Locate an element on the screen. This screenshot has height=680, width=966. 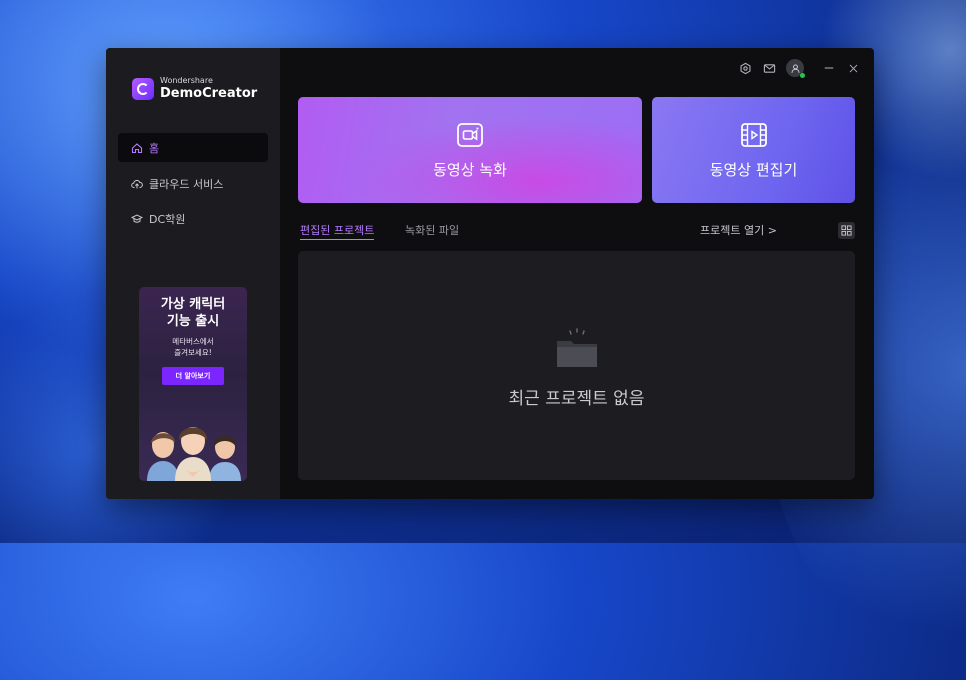
tab-recorded-files: 녹화된 파일 is located at coordinates (432, 230).